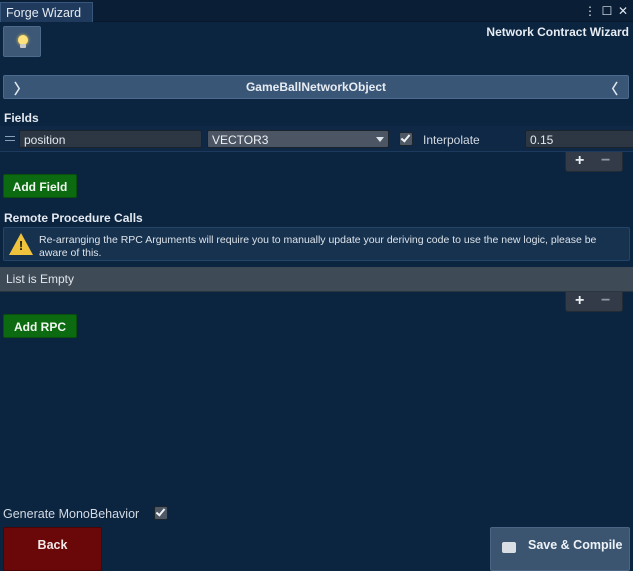  What do you see at coordinates (40, 279) in the screenshot?
I see `rpc-empty-text: List is Empty` at bounding box center [40, 279].